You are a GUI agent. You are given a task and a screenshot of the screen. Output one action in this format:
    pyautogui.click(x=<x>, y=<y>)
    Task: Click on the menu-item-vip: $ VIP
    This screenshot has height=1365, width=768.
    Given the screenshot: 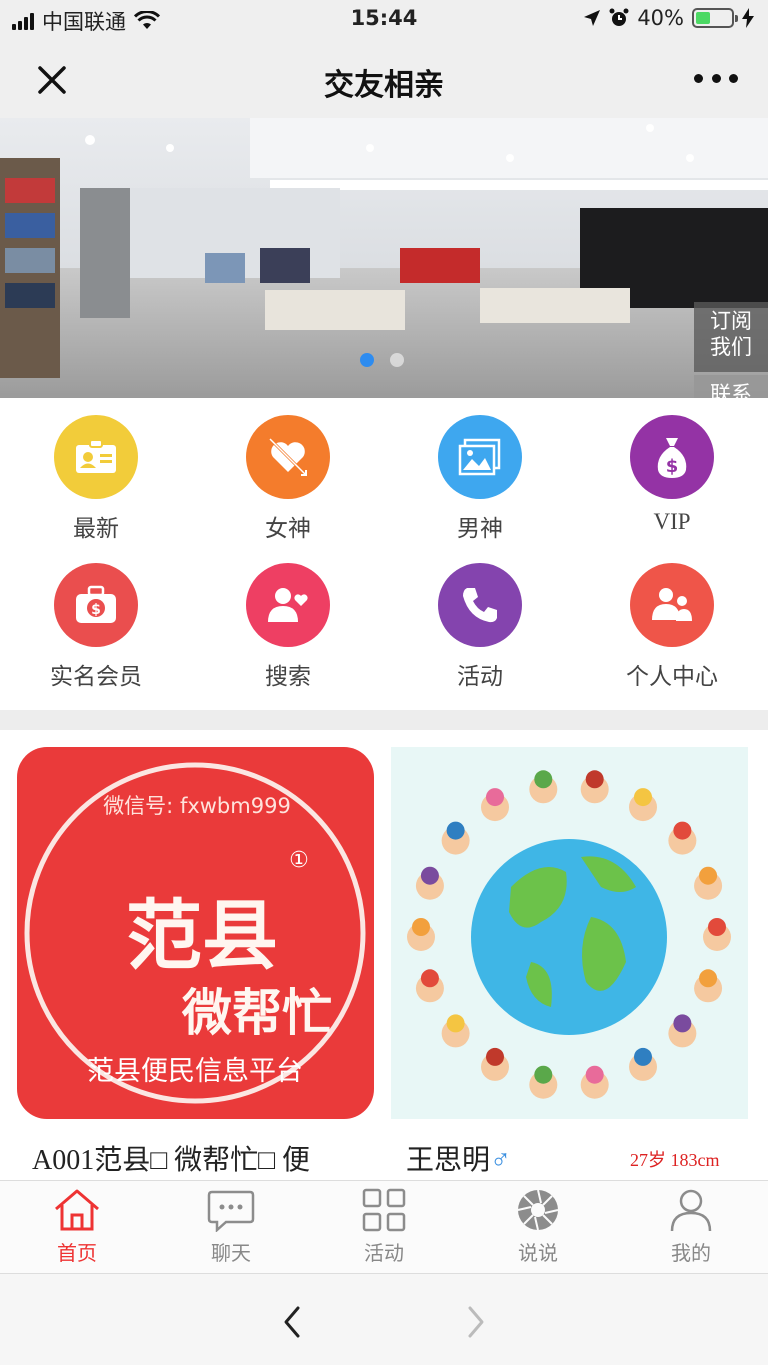 What is the action you would take?
    pyautogui.click(x=672, y=475)
    